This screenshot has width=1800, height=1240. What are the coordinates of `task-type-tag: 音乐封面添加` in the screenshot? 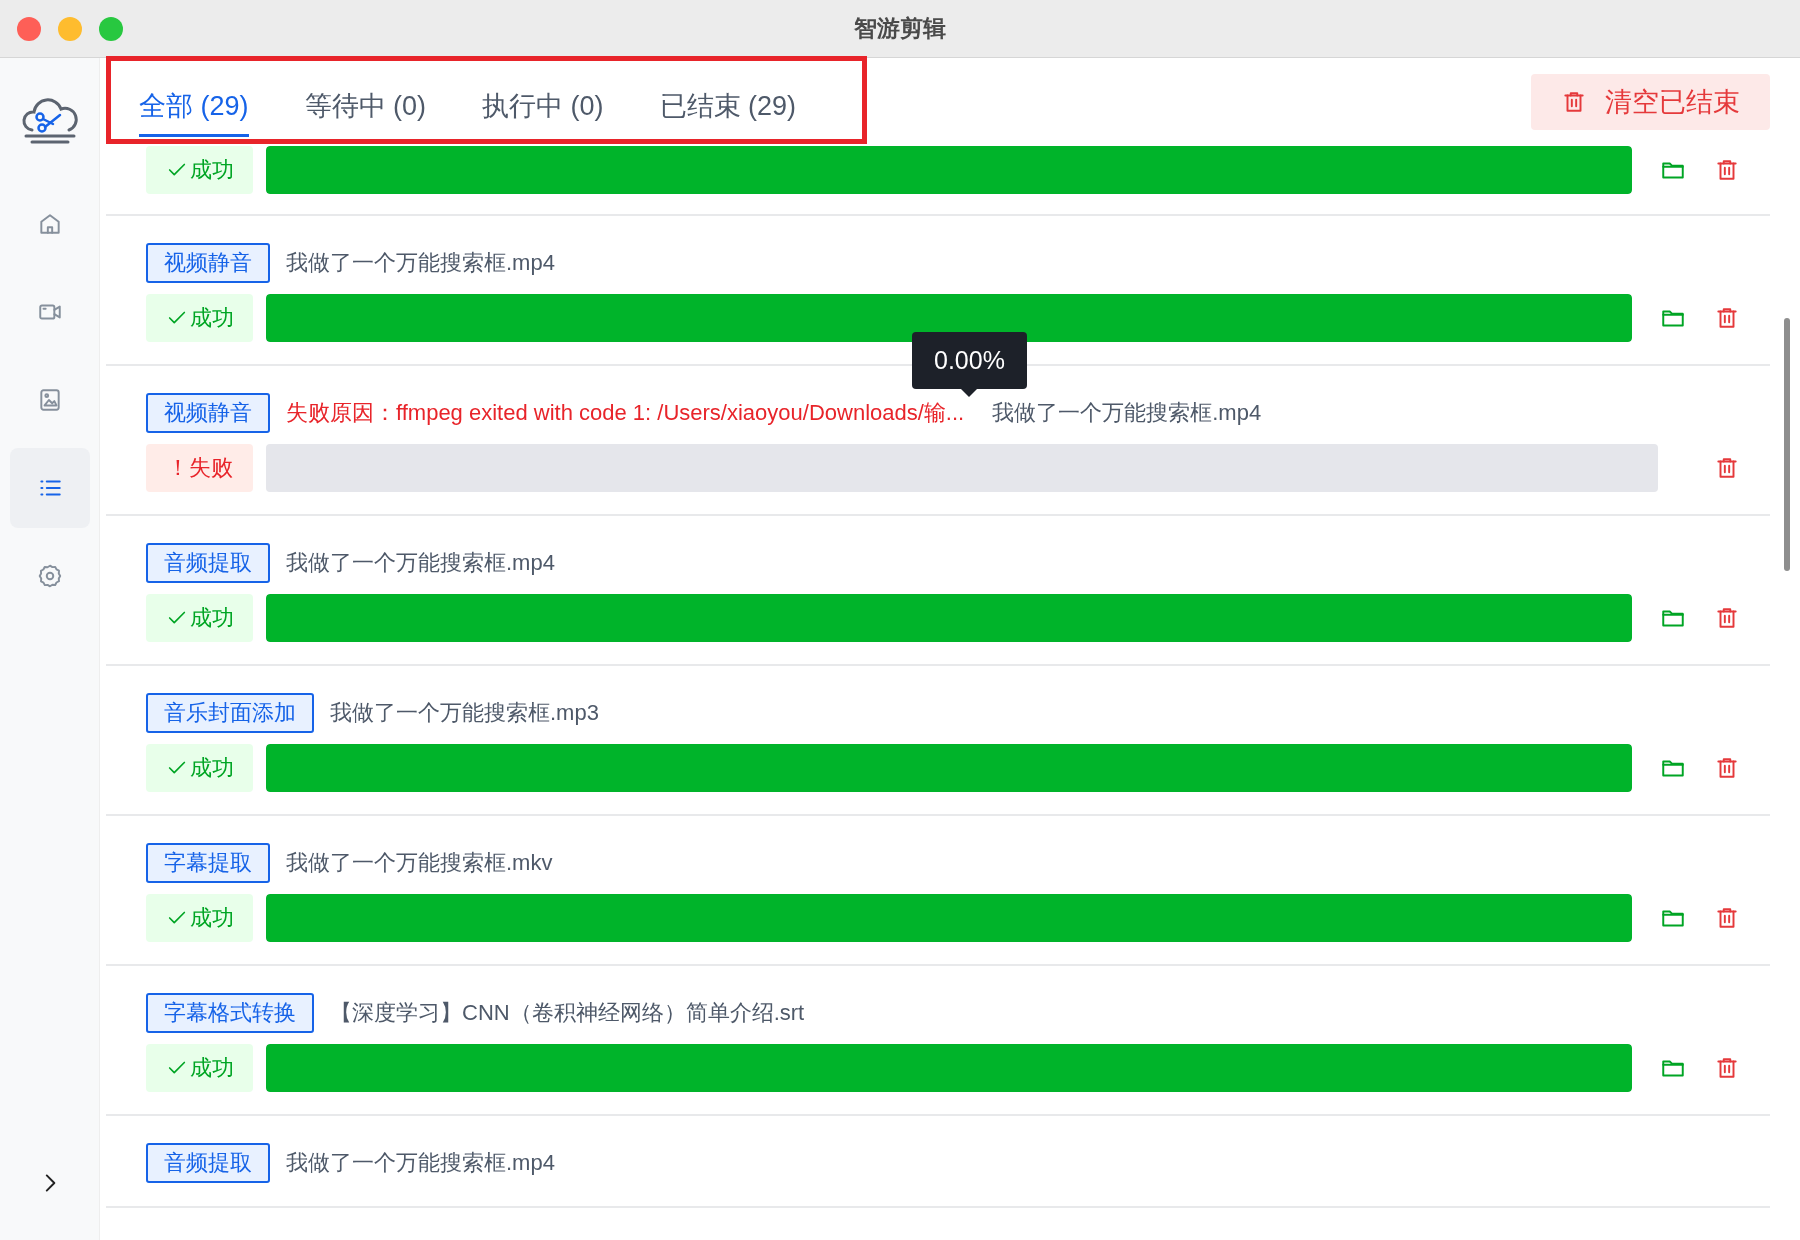 It's located at (230, 713).